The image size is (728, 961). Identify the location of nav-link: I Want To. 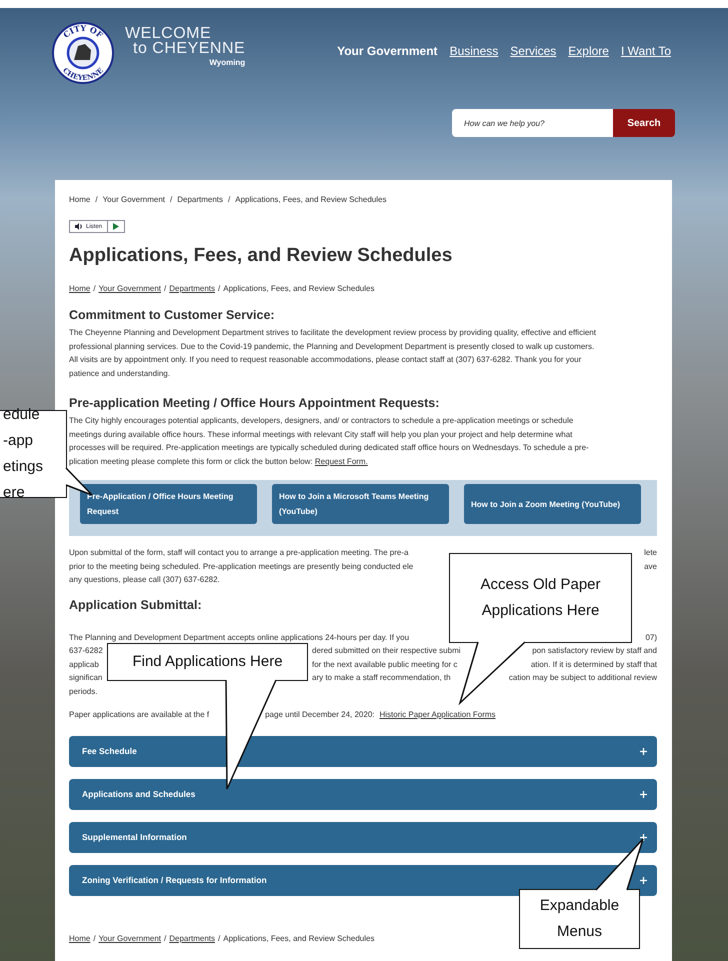
(645, 51).